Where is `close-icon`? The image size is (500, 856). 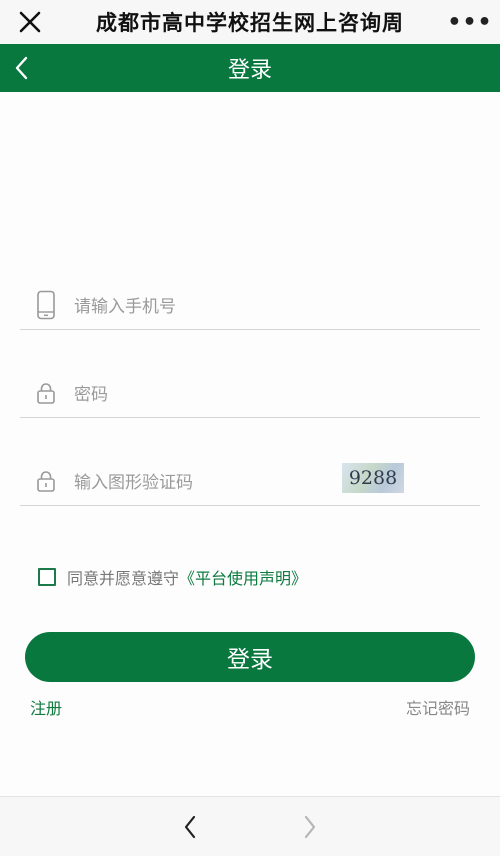 close-icon is located at coordinates (30, 22).